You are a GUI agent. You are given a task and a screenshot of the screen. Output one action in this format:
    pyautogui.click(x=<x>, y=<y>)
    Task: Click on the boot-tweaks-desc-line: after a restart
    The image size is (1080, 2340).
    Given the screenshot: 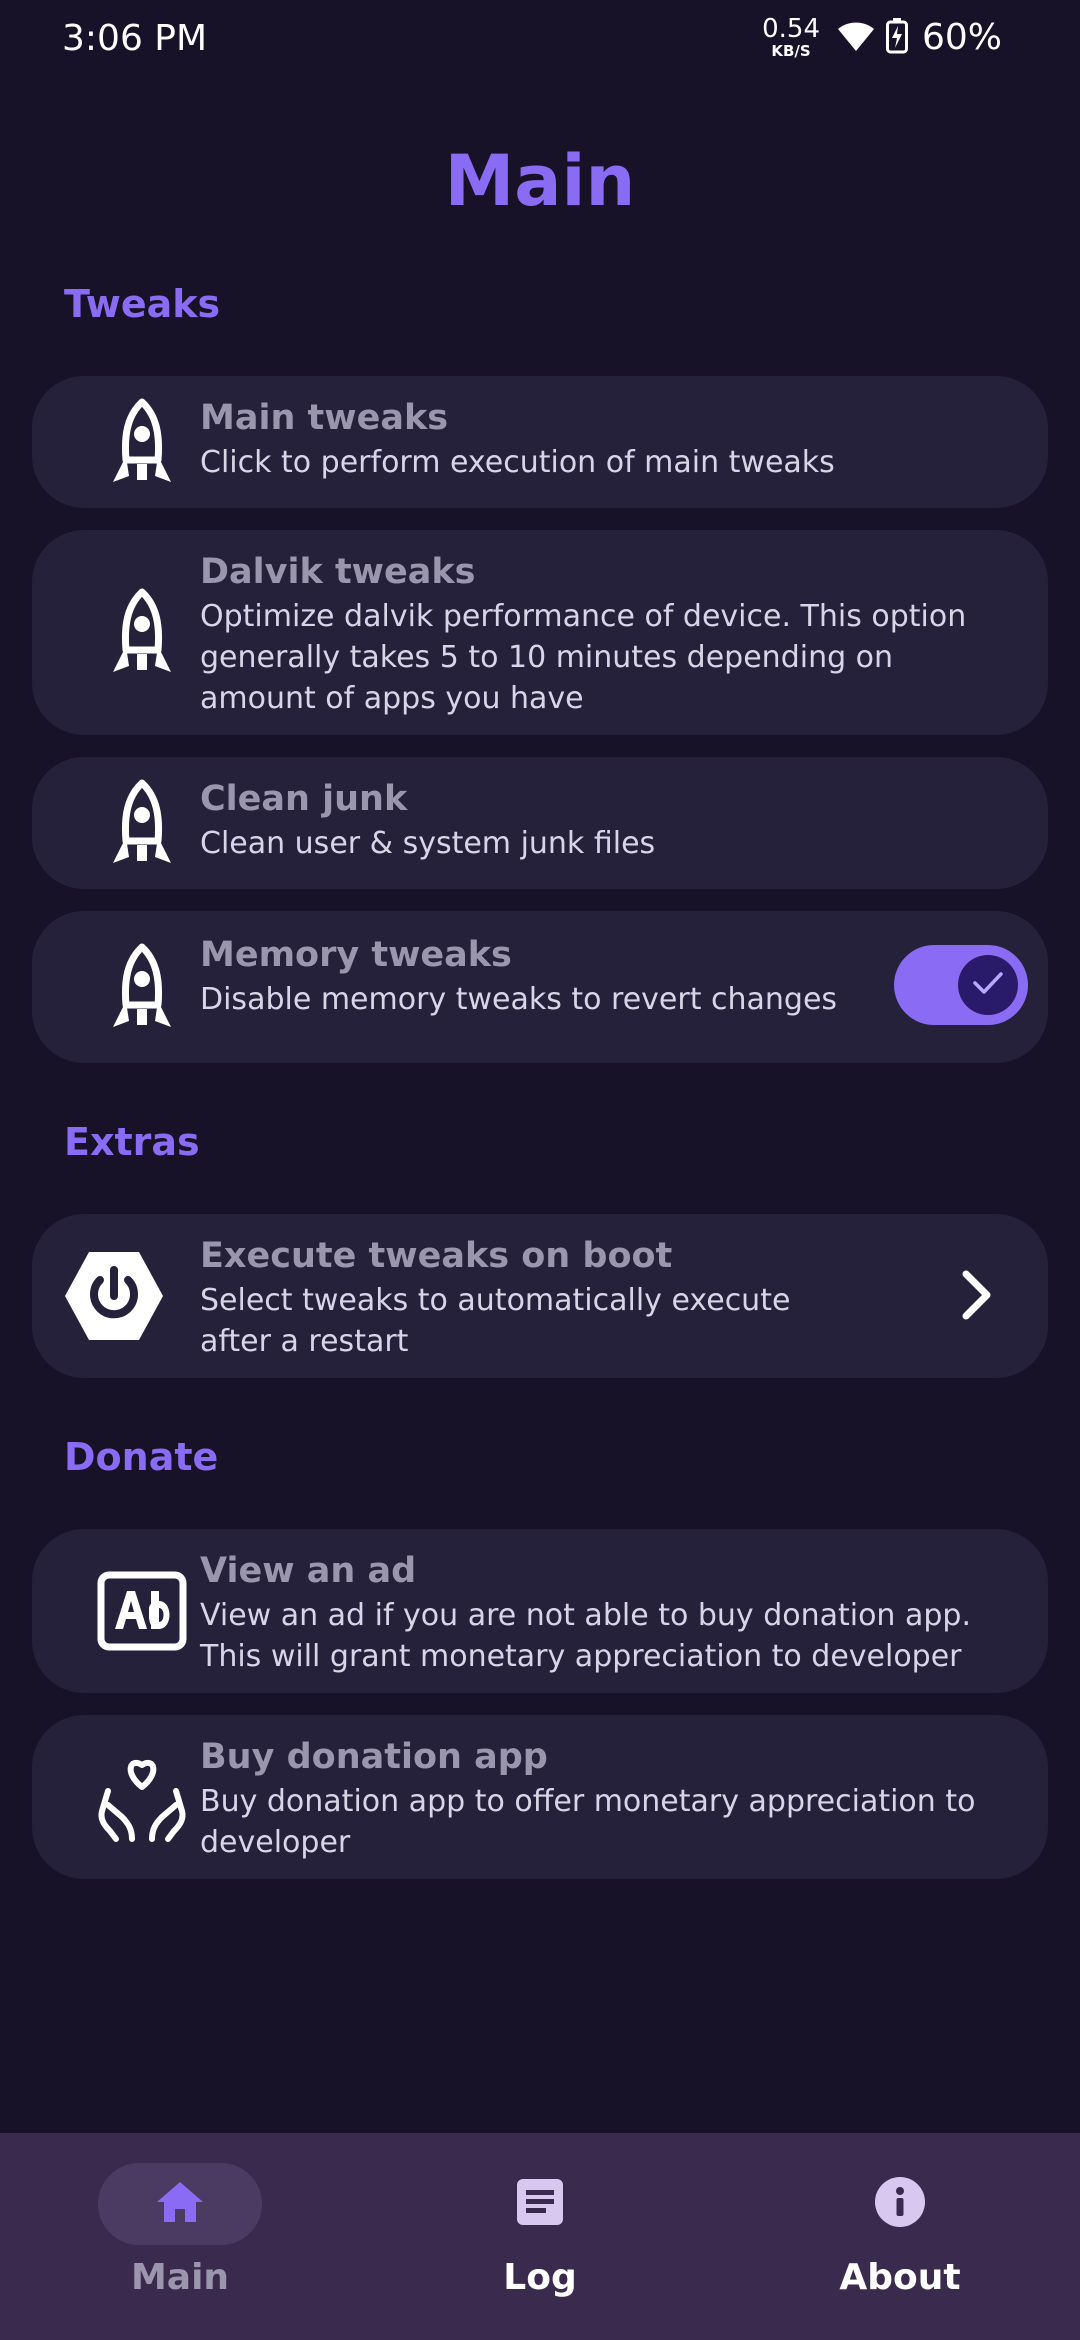 What is the action you would take?
    pyautogui.click(x=304, y=1341)
    